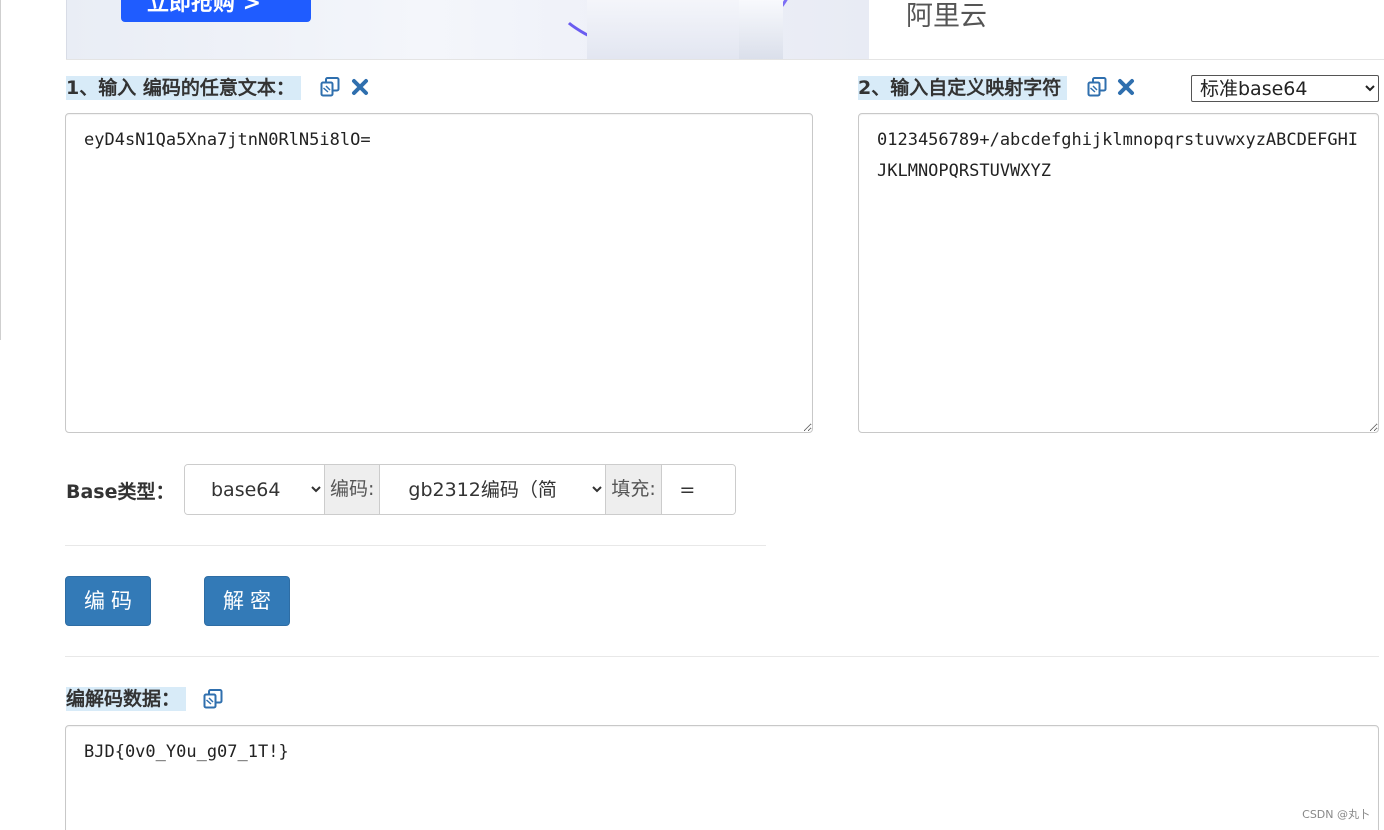 The image size is (1384, 830). I want to click on banner-buy-button: 立即抢购 >, so click(216, 11).